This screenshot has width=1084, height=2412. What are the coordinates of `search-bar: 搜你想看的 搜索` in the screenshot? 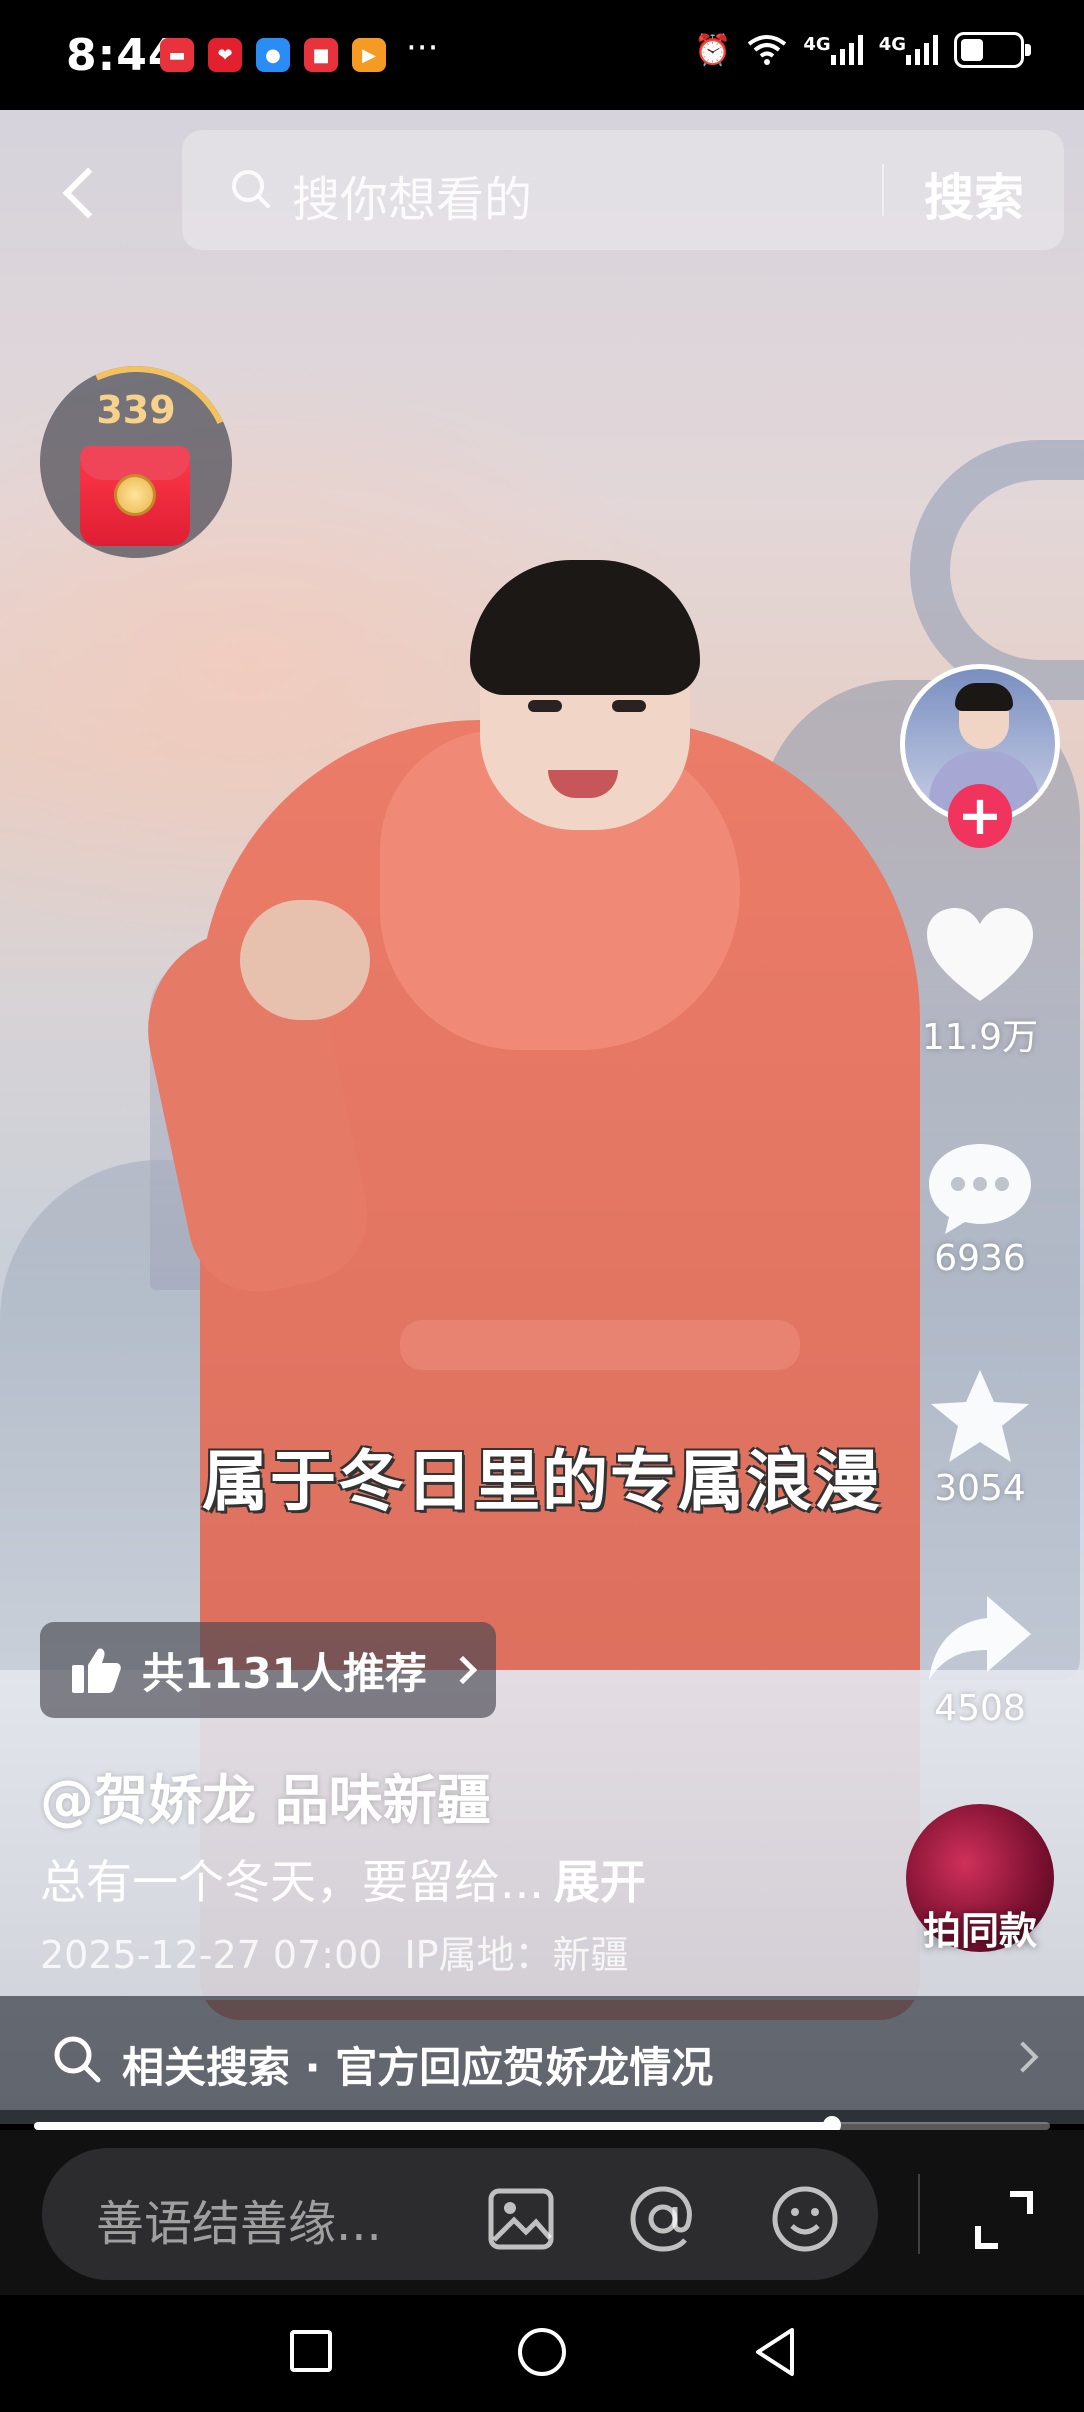 It's located at (623, 190).